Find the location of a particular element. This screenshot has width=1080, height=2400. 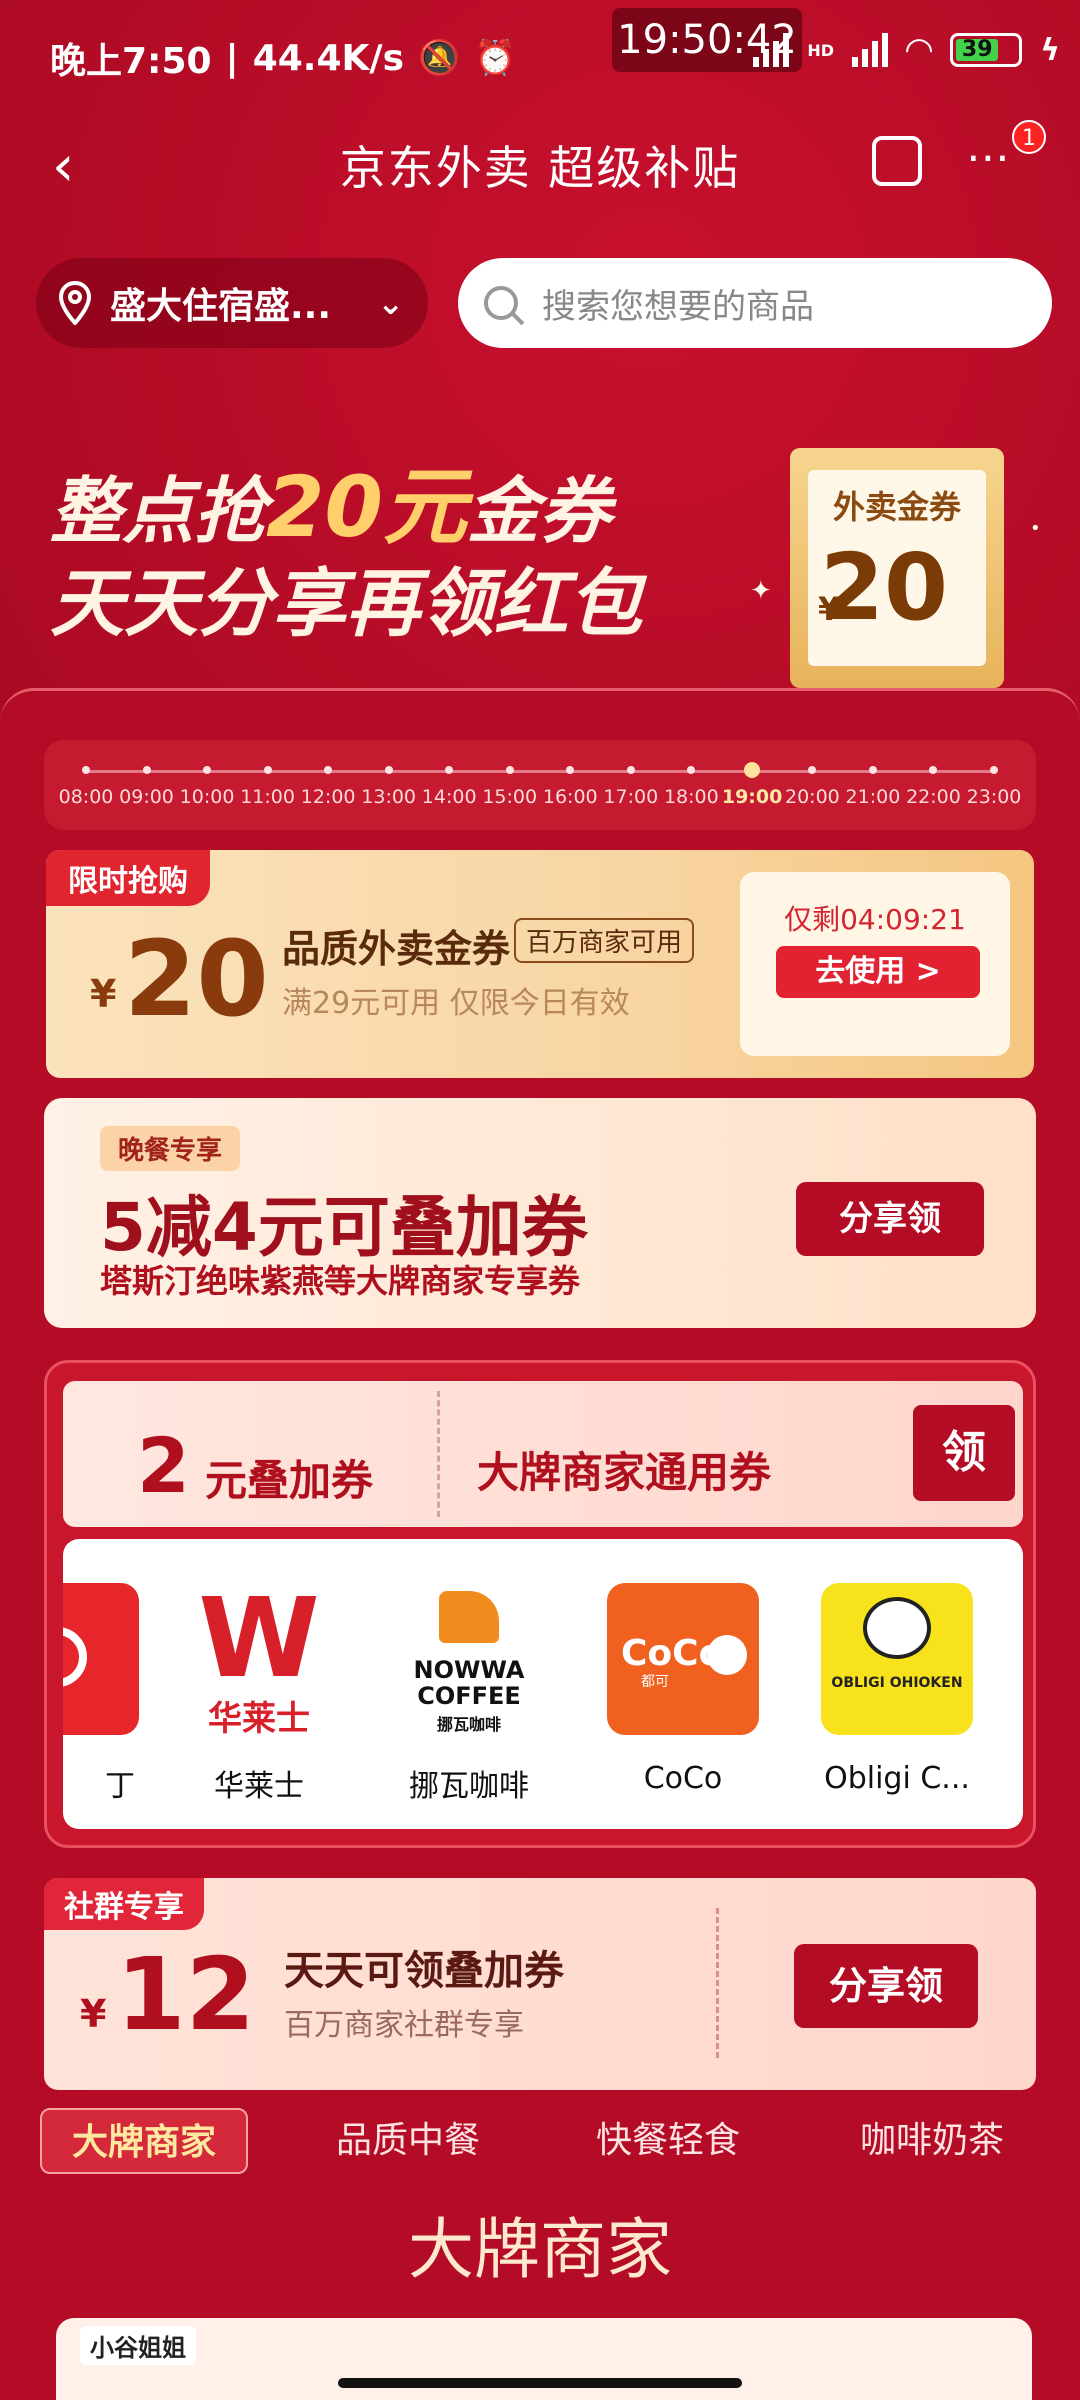

network-speed: 44.4K/s is located at coordinates (328, 58).